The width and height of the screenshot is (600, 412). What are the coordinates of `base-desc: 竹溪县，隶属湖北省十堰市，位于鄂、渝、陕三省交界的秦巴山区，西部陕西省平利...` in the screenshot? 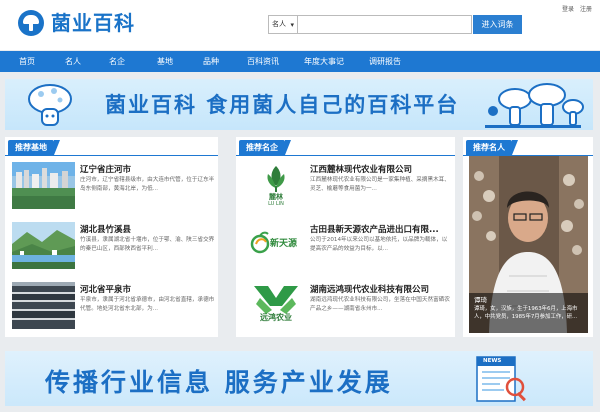 It's located at (147, 244).